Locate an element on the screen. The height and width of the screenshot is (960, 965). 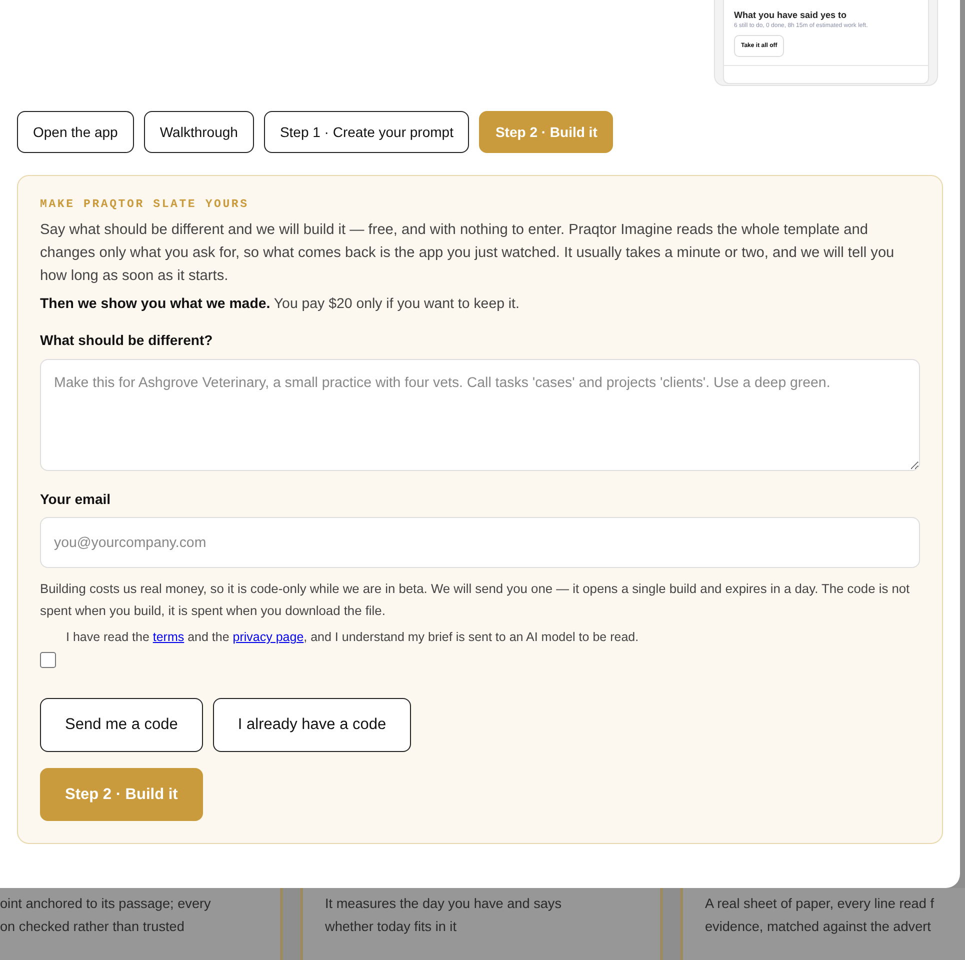
code-note: Building costs us real money, so it is code-only while we are in beta. We will send you one — it opens a single build and expires in a day. The code is not spent when you build, it is spent when you download the file. is located at coordinates (475, 600).